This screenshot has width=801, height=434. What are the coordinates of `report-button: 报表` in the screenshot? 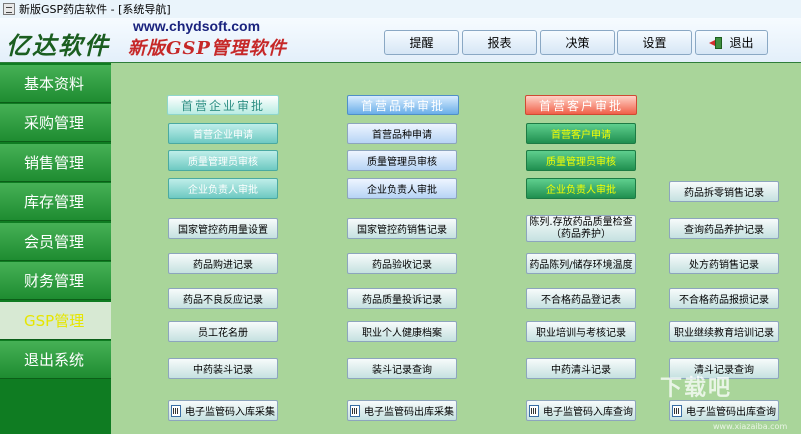 It's located at (499, 42).